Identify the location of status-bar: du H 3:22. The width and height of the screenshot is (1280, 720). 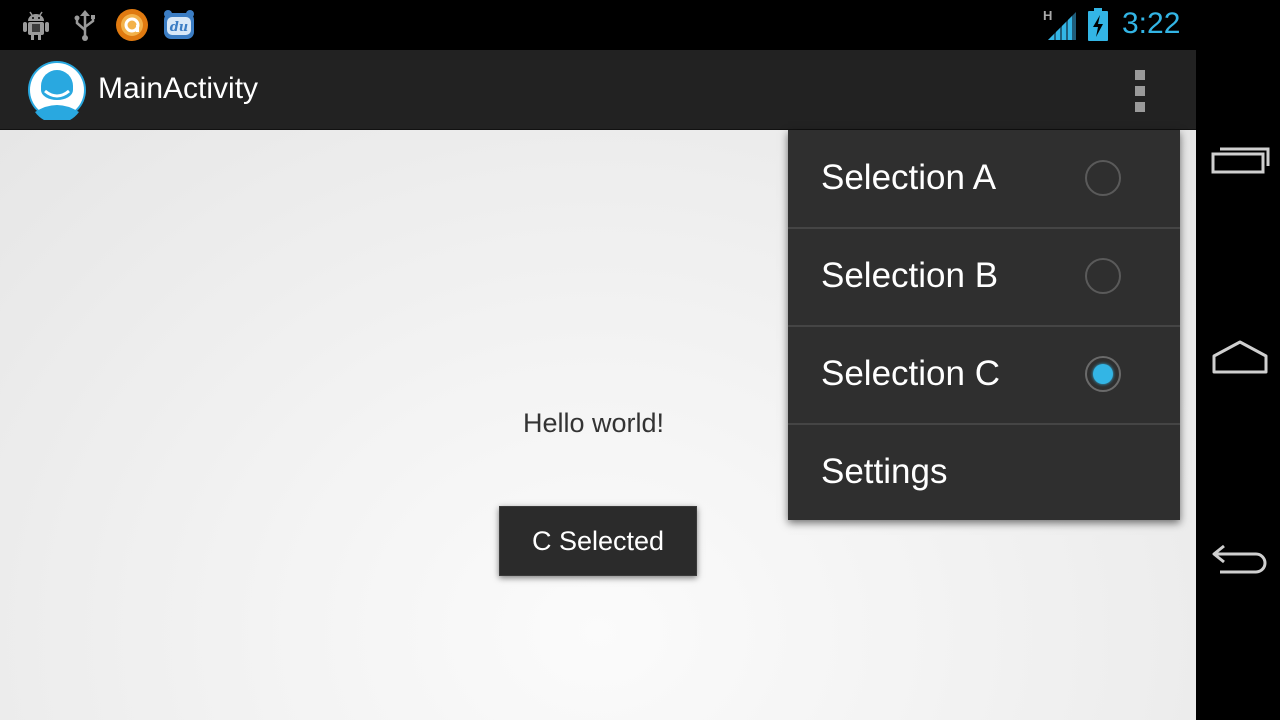
(598, 25).